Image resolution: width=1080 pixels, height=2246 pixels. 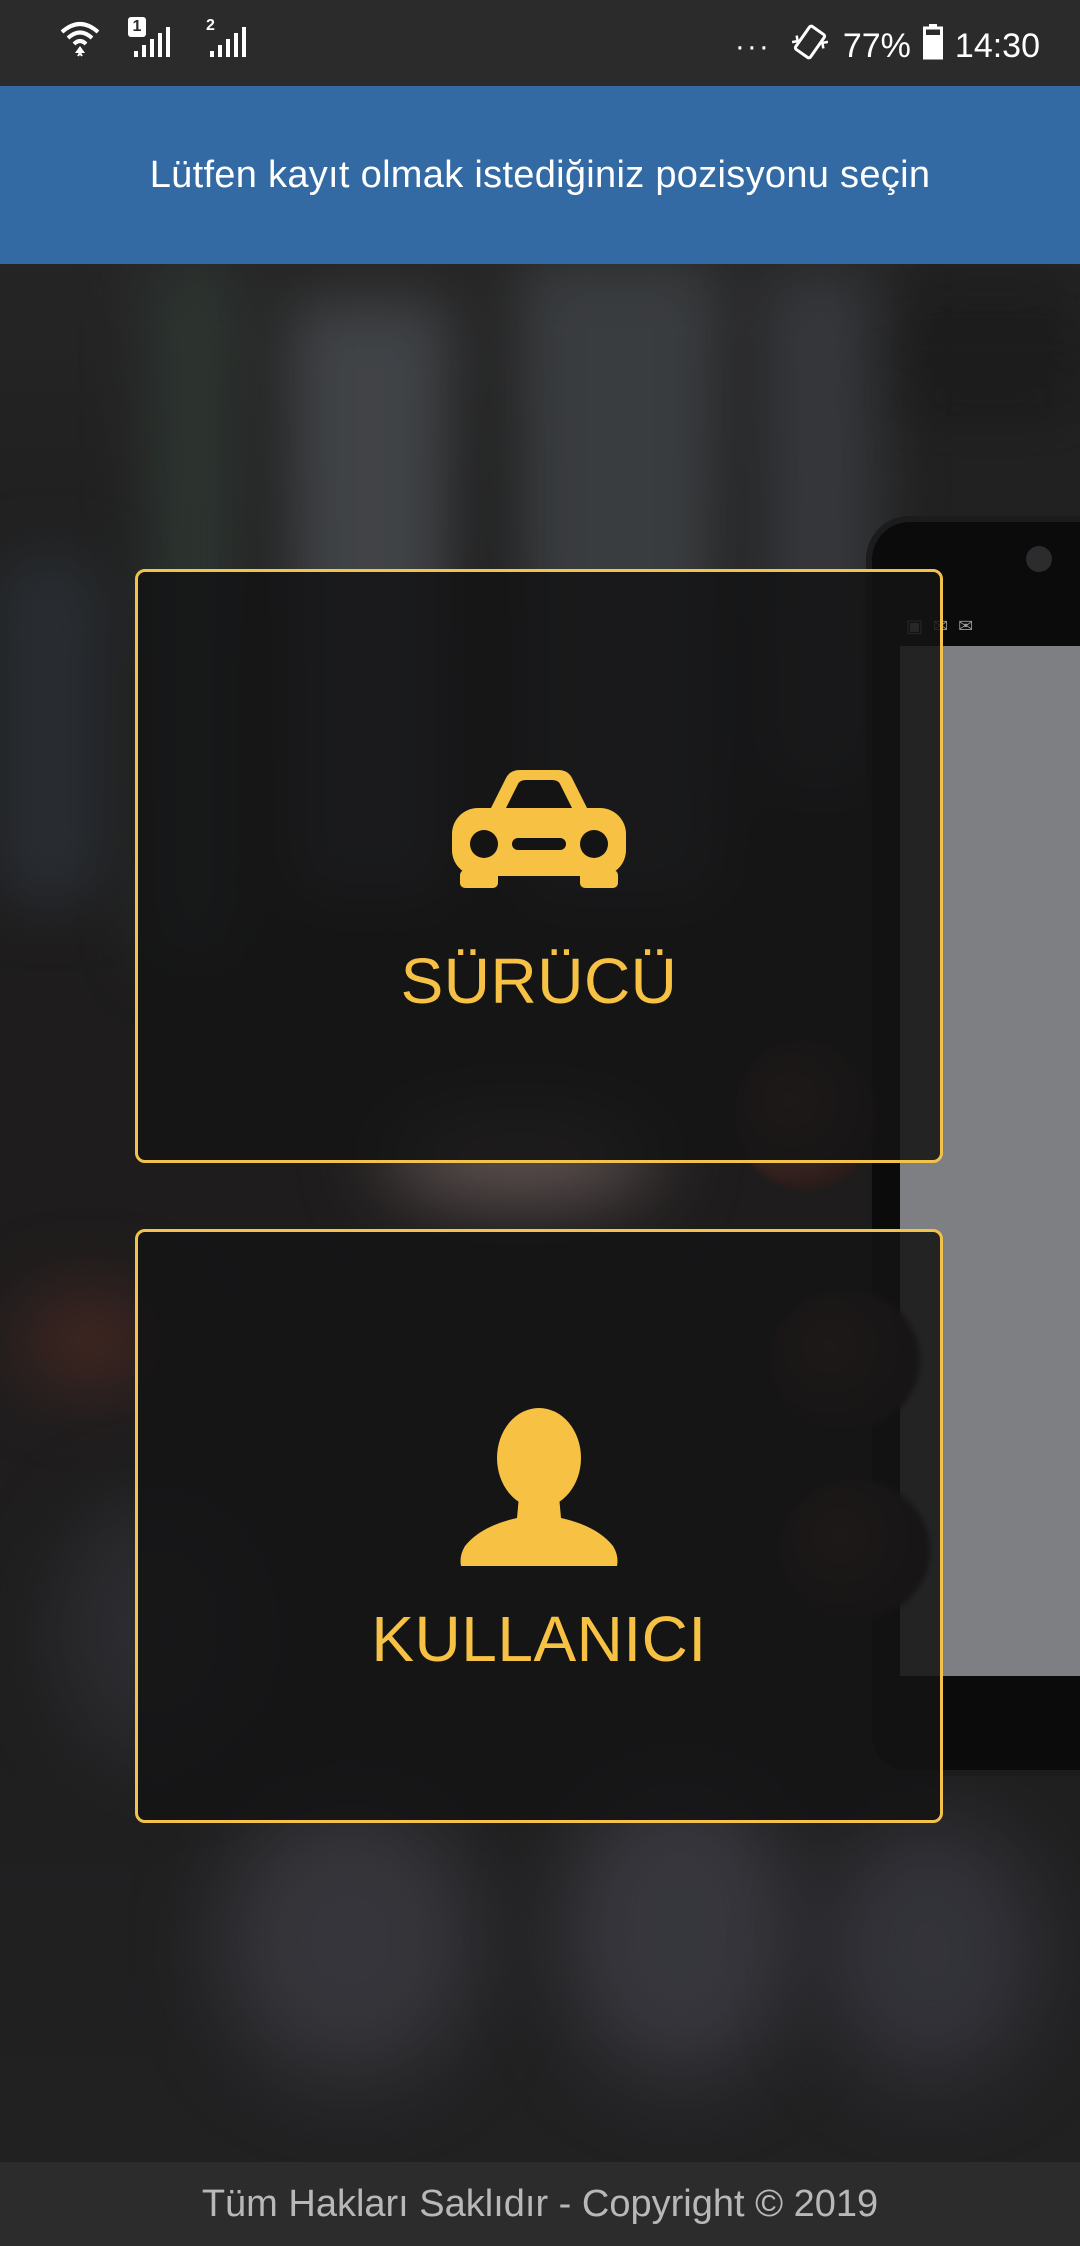 I want to click on clock: 14:30, so click(x=997, y=46).